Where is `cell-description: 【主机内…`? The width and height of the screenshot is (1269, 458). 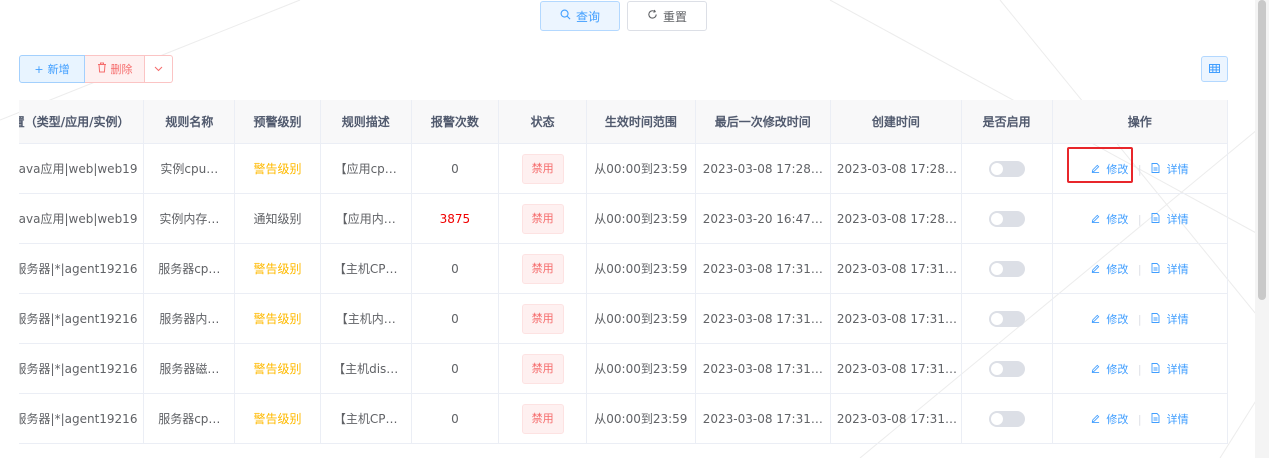 cell-description: 【主机内… is located at coordinates (366, 318).